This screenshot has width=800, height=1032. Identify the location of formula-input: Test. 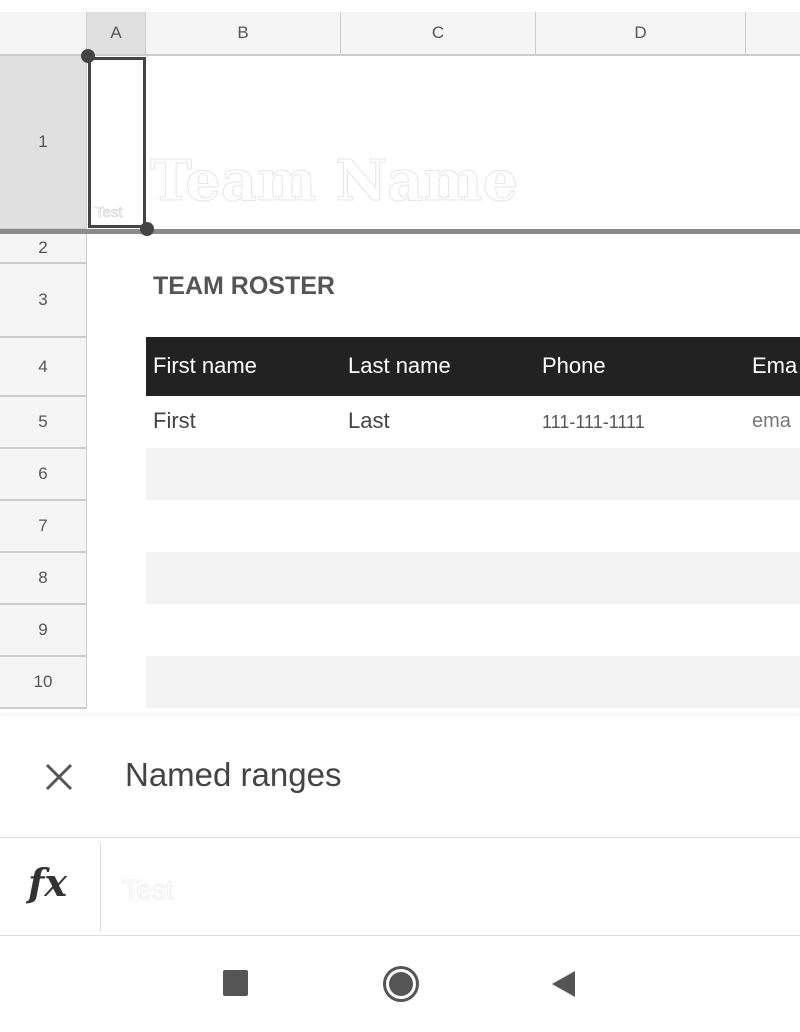
(148, 890).